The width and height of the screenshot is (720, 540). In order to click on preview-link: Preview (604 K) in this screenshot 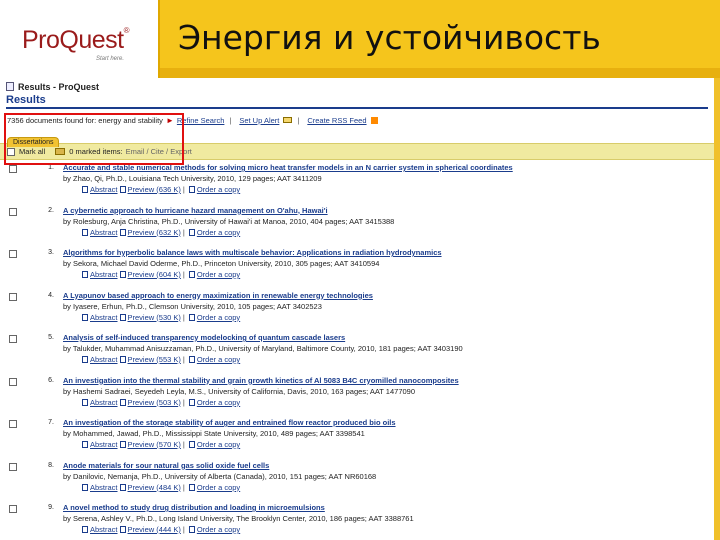, I will do `click(154, 274)`.